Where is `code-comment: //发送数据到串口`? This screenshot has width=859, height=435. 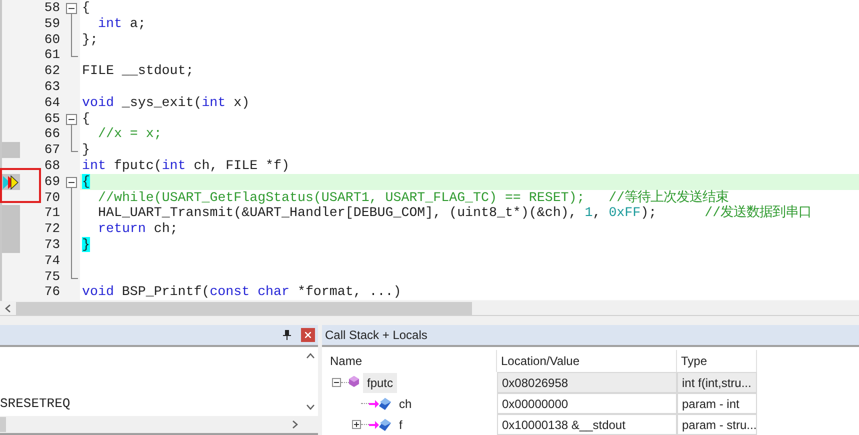 code-comment: //发送数据到串口 is located at coordinates (758, 212).